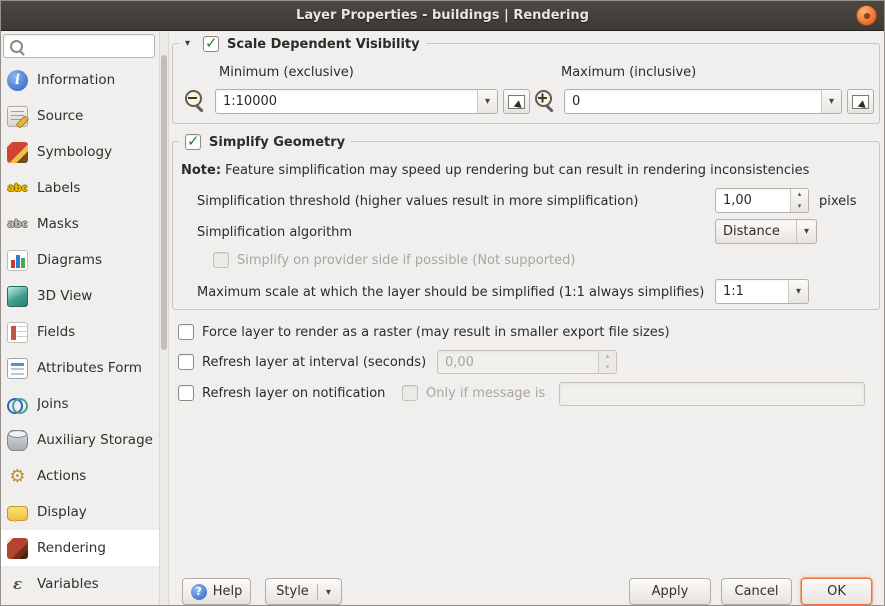 Image resolution: width=885 pixels, height=606 pixels. What do you see at coordinates (211, 43) in the screenshot?
I see `scale-visibility-checkbox` at bounding box center [211, 43].